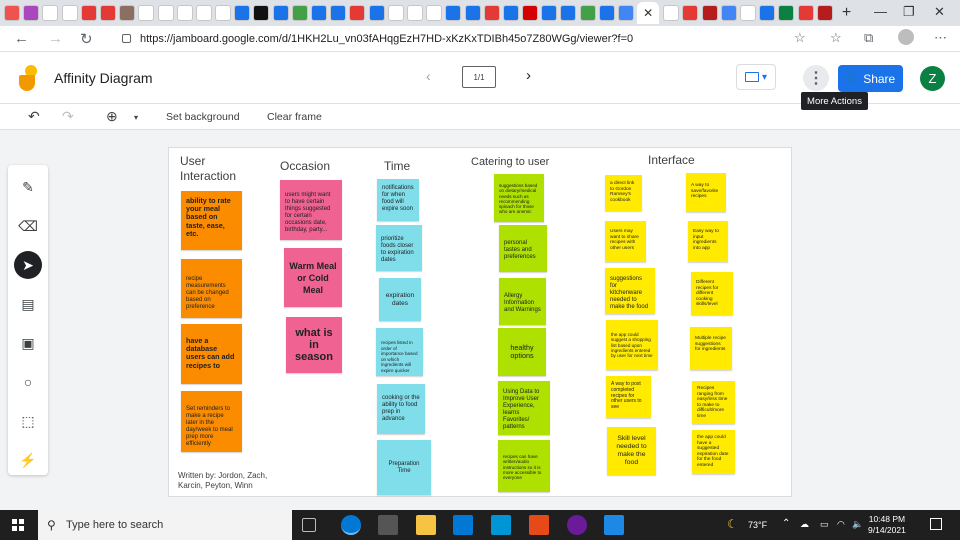 The image size is (960, 540). I want to click on new-tab-icon: +, so click(846, 13).